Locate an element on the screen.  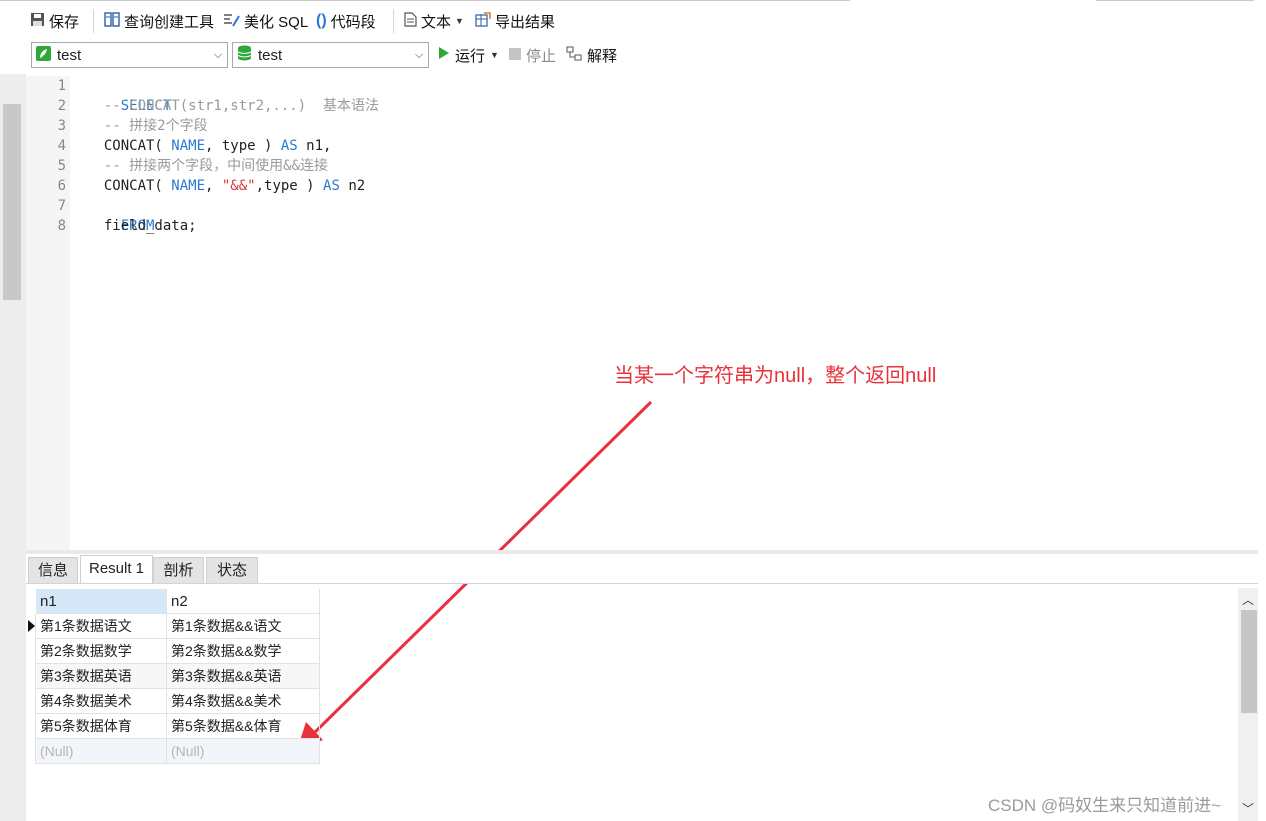
result-scroll-thumb is located at coordinates (1249, 661).